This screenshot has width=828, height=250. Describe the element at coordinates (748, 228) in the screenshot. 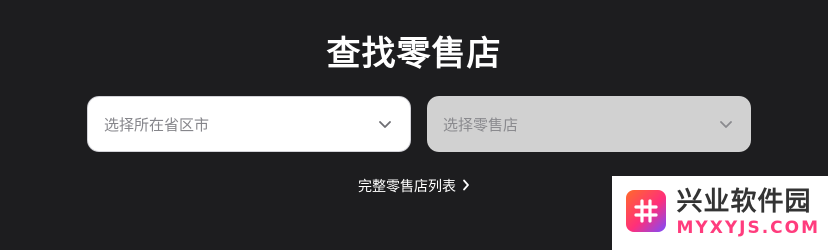

I see `watermark-domain: MYXYJS.COM` at that location.